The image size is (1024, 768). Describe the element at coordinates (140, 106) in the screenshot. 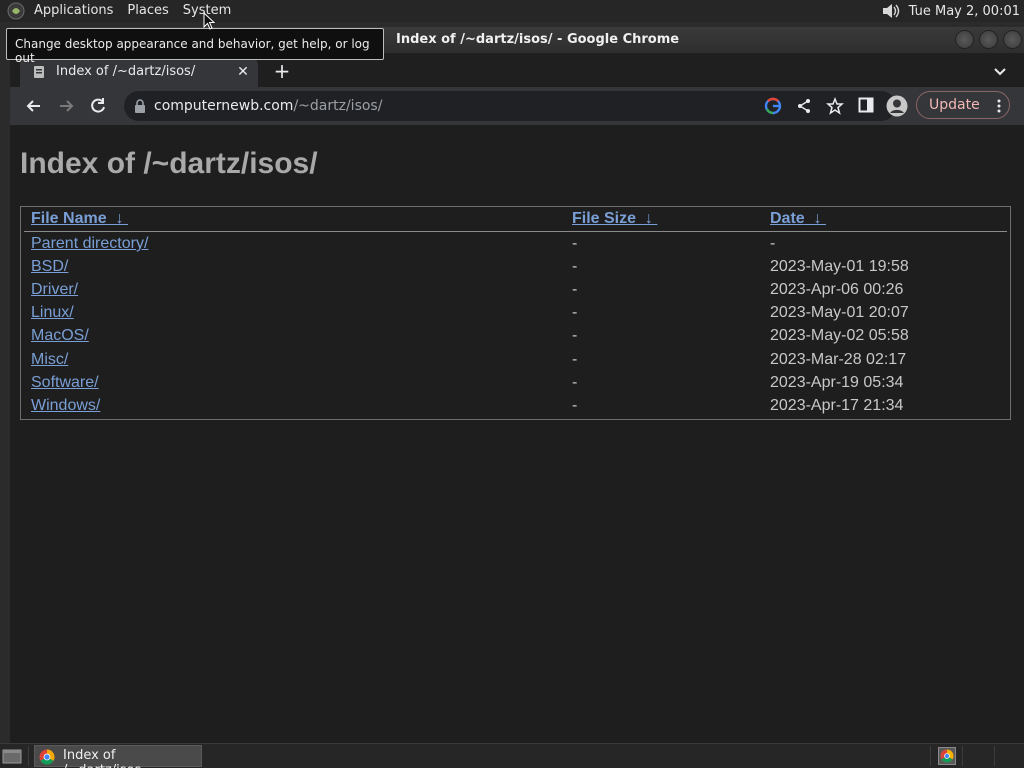

I see `lock-icon` at that location.